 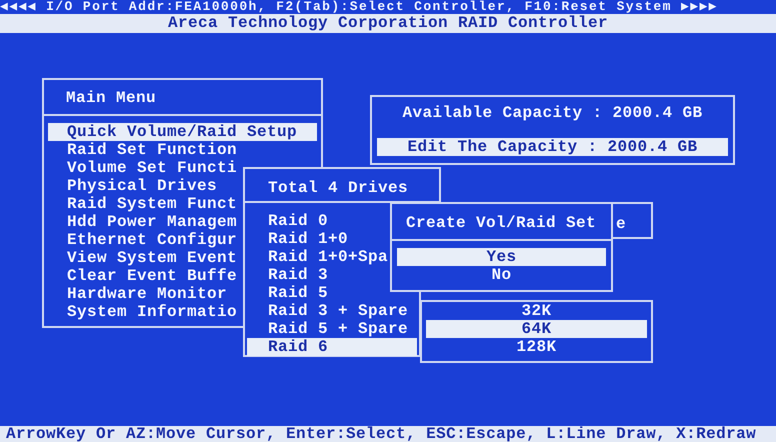 What do you see at coordinates (143, 204) in the screenshot?
I see `menu-item: Raid System Funct` at bounding box center [143, 204].